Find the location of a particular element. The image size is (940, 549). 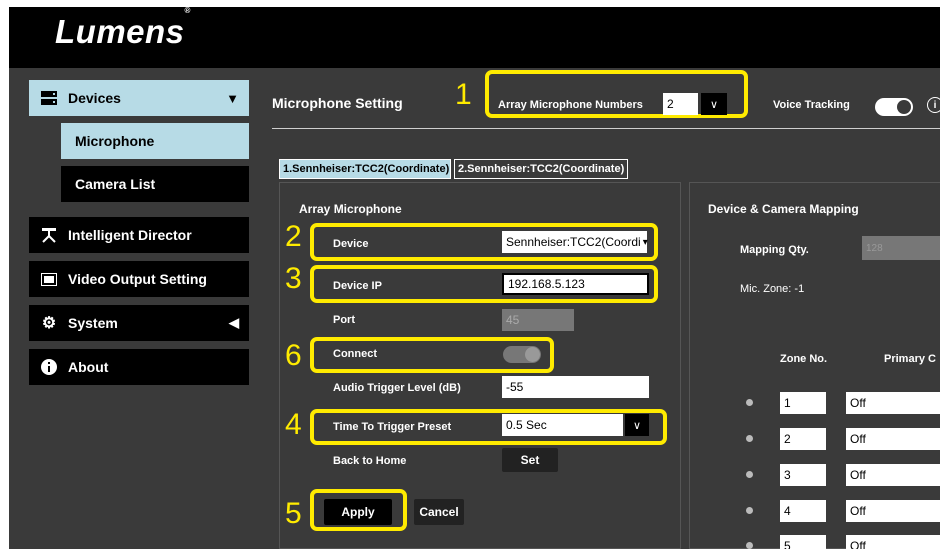

time-trigger-select: 0.5 Sec is located at coordinates (562, 425).